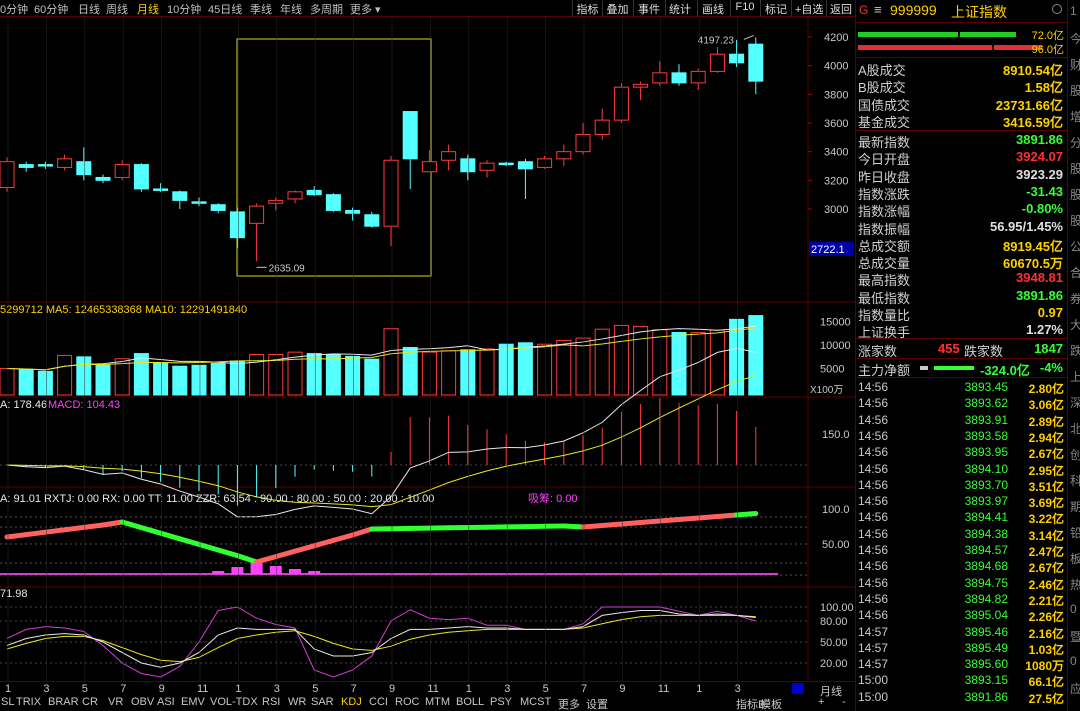 The height and width of the screenshot is (711, 1080). I want to click on trade-row: 14:56 3893.45 2.80亿, so click(962, 388).